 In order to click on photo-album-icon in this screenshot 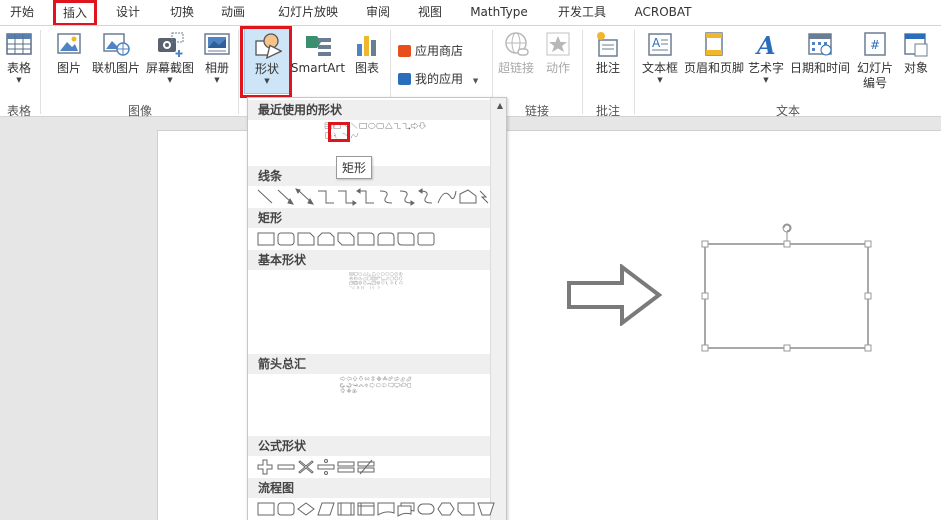, I will do `click(217, 44)`.